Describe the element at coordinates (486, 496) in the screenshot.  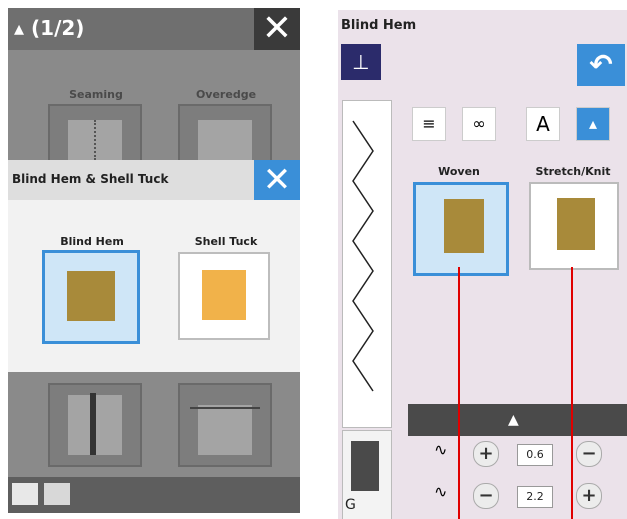
I see `decrease-length-button: −` at that location.